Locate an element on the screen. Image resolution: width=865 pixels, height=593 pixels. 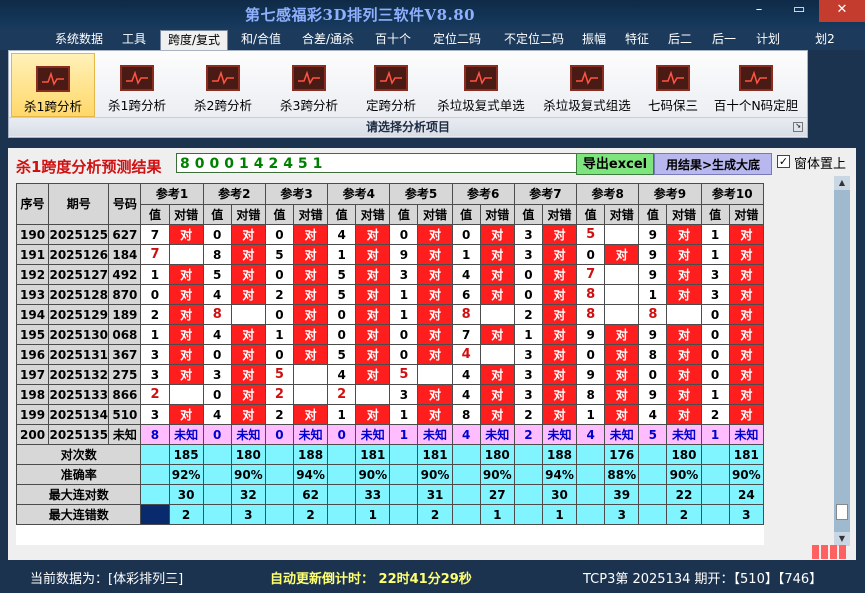
row-number: 492 is located at coordinates (125, 274).